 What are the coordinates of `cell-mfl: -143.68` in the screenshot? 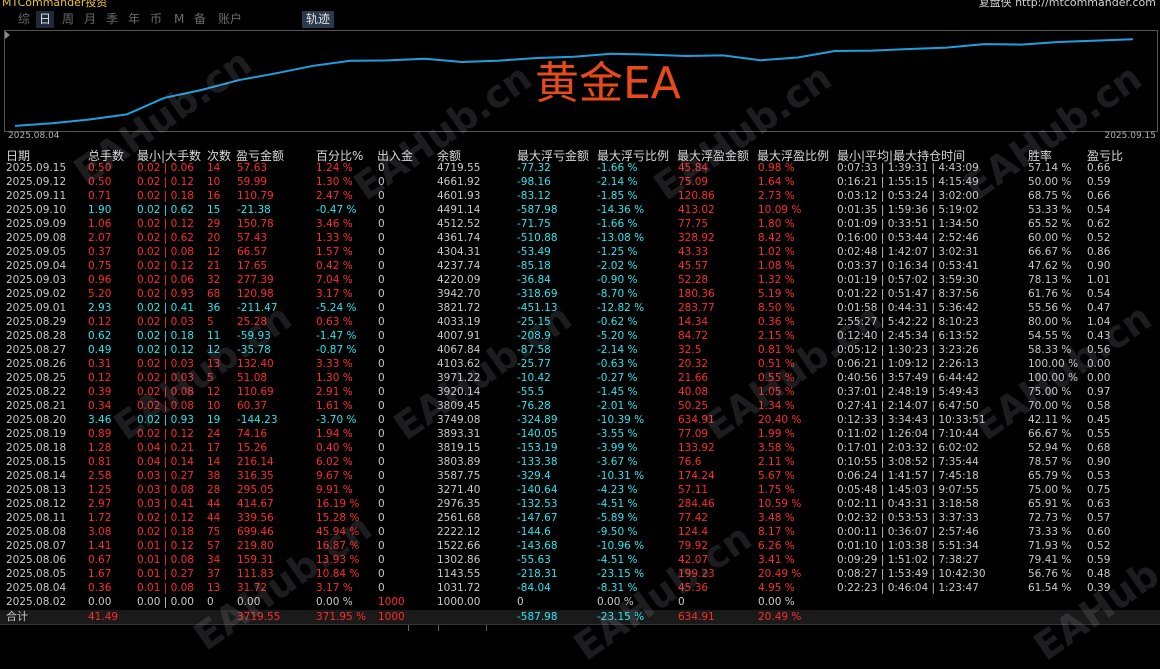 It's located at (537, 546).